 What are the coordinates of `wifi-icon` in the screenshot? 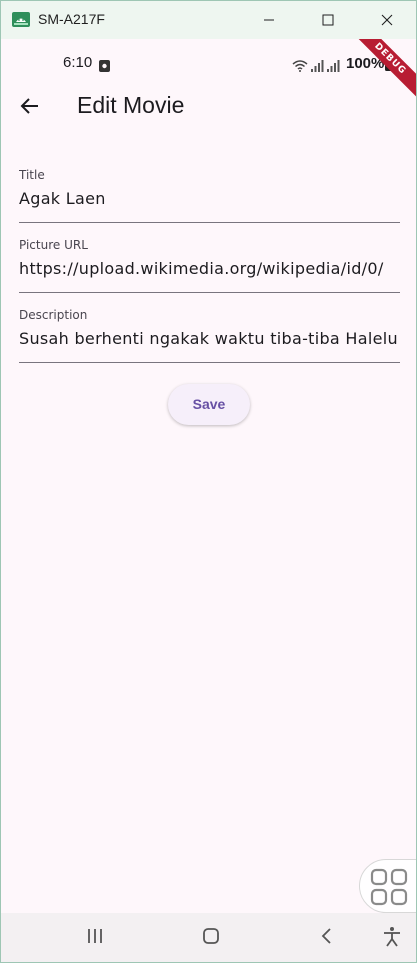 It's located at (300, 66).